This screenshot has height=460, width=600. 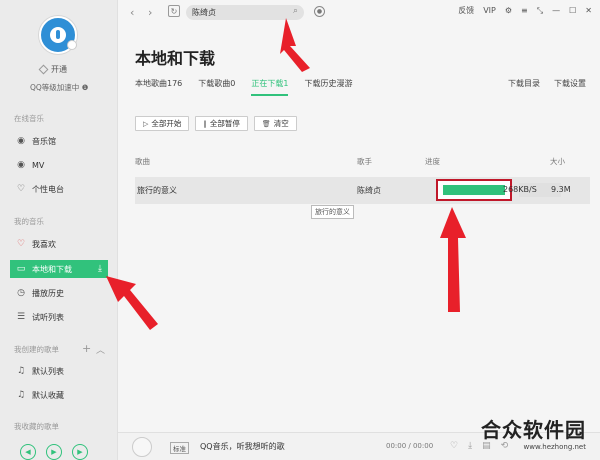 I want to click on sidebar-item-label: 默认列表, so click(x=48, y=371).